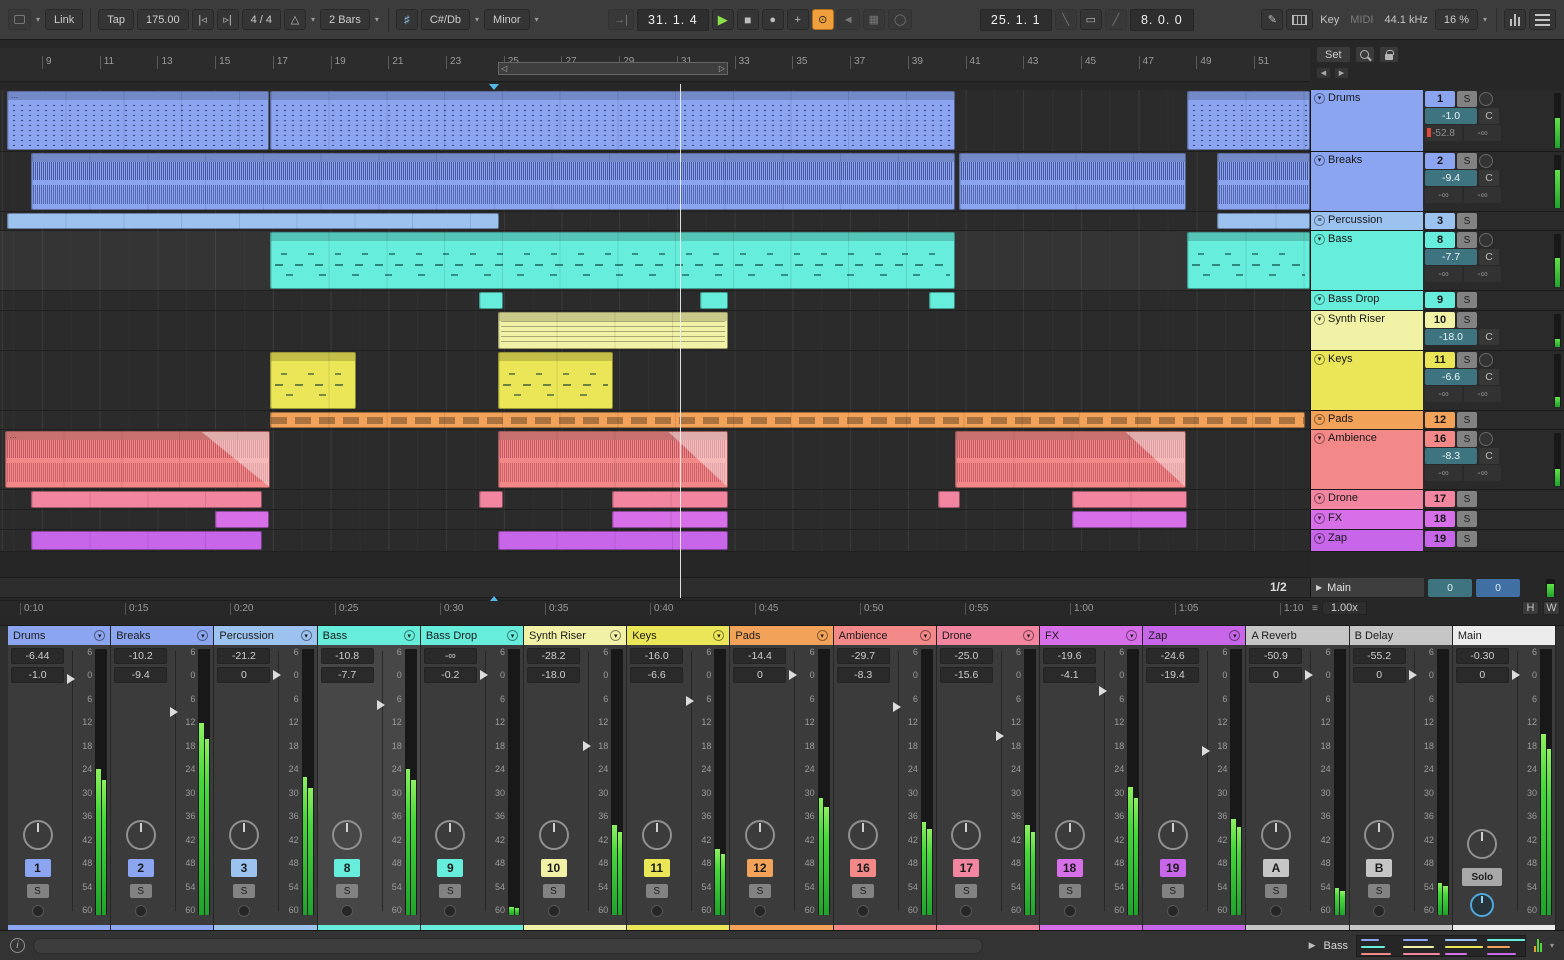 The width and height of the screenshot is (1564, 960). I want to click on clip-breaks, so click(1263, 181).